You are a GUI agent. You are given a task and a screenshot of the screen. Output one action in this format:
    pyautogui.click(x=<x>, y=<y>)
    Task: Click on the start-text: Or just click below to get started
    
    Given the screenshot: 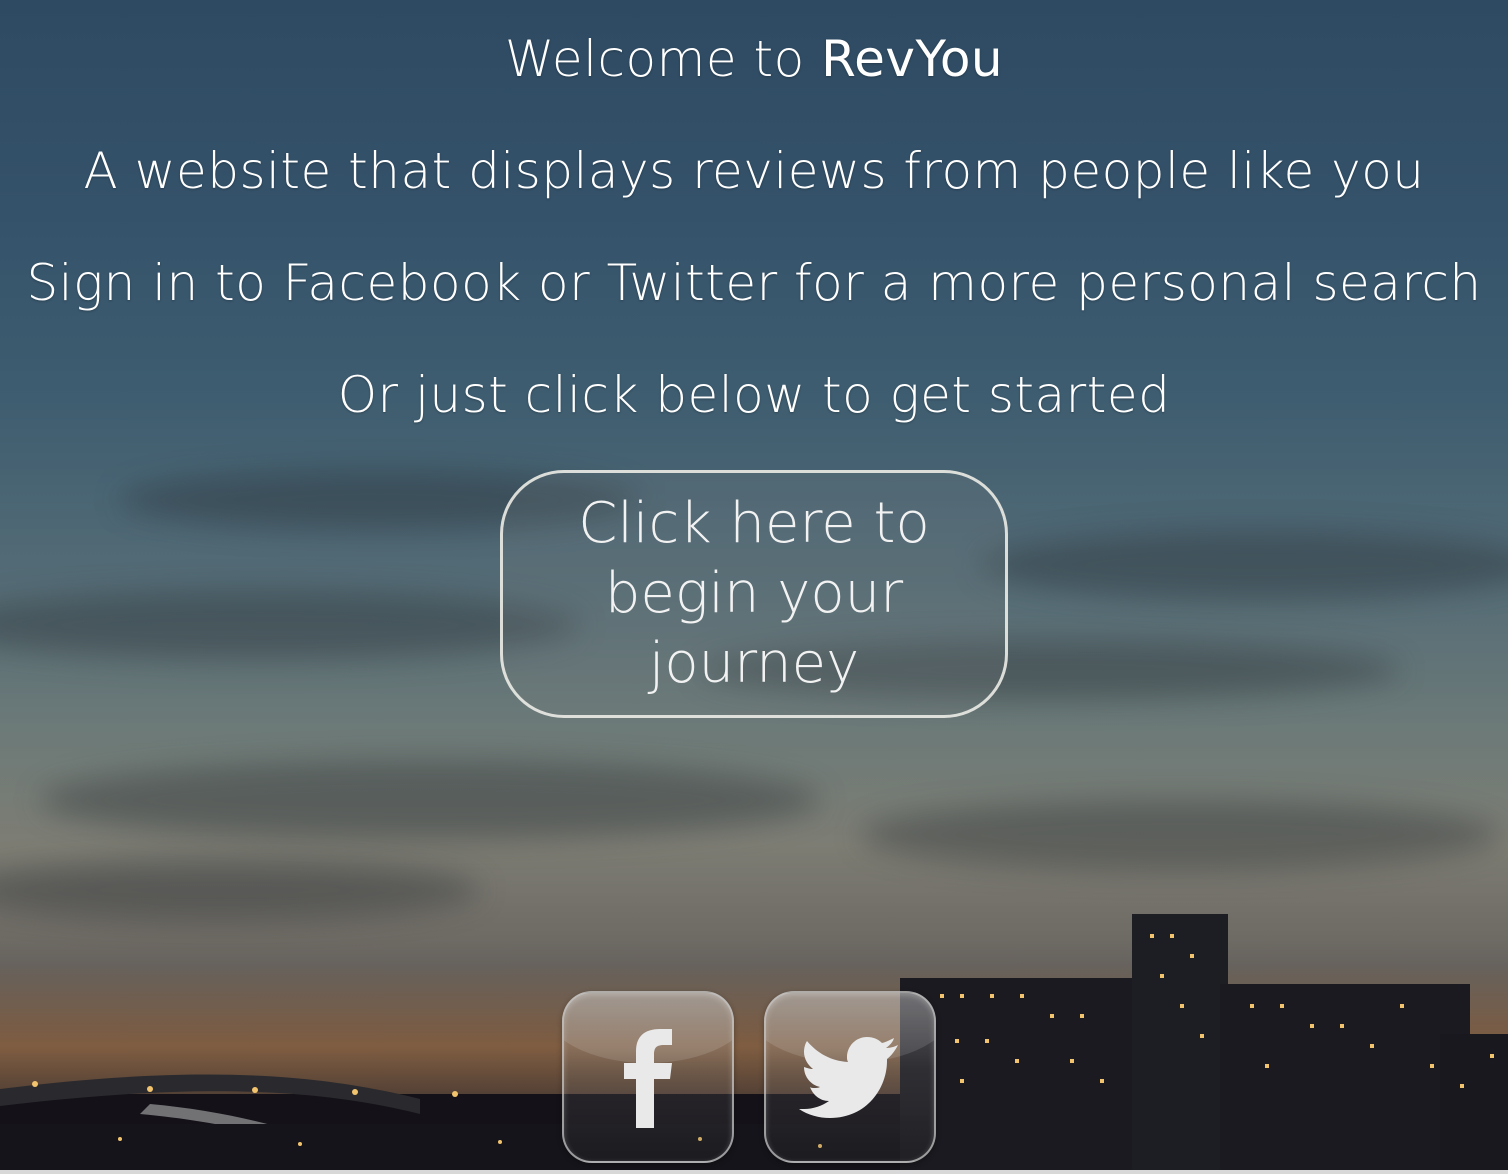 What is the action you would take?
    pyautogui.click(x=754, y=395)
    